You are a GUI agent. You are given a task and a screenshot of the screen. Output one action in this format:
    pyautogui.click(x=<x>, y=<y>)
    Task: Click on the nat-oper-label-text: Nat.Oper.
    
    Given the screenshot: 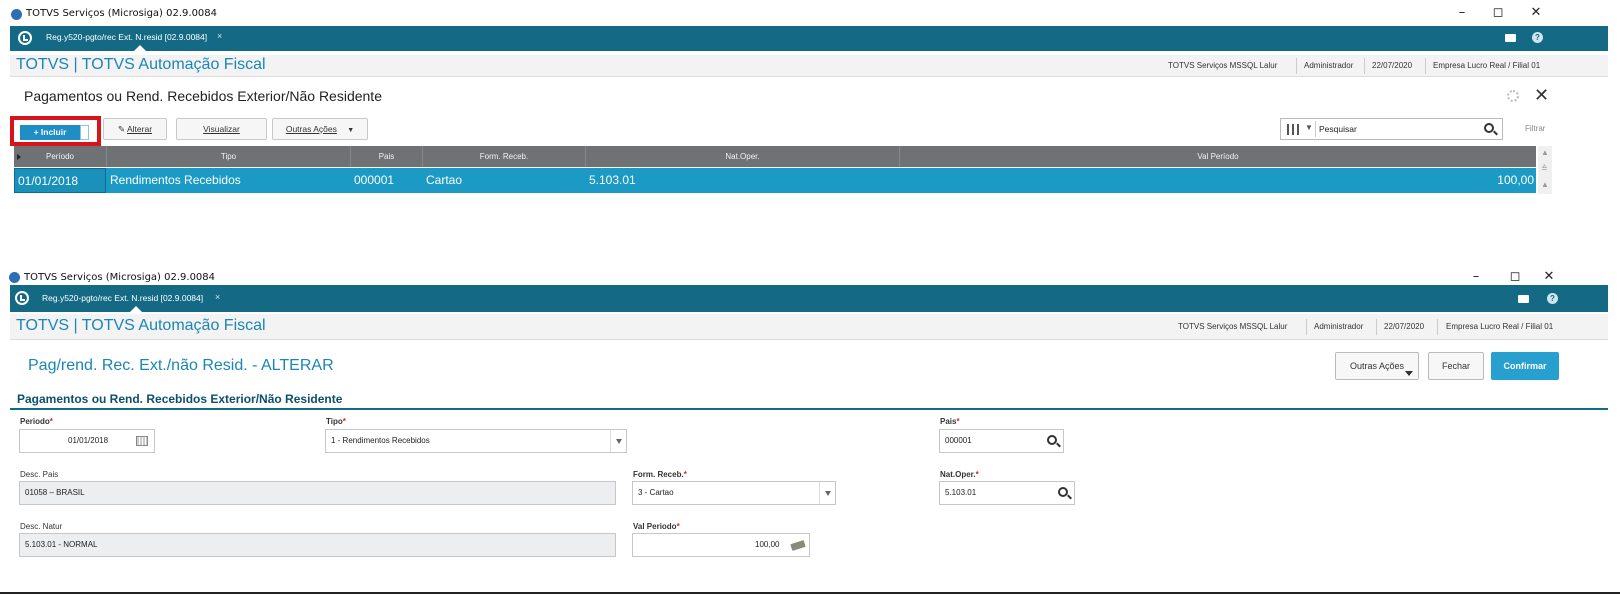 What is the action you would take?
    pyautogui.click(x=958, y=474)
    